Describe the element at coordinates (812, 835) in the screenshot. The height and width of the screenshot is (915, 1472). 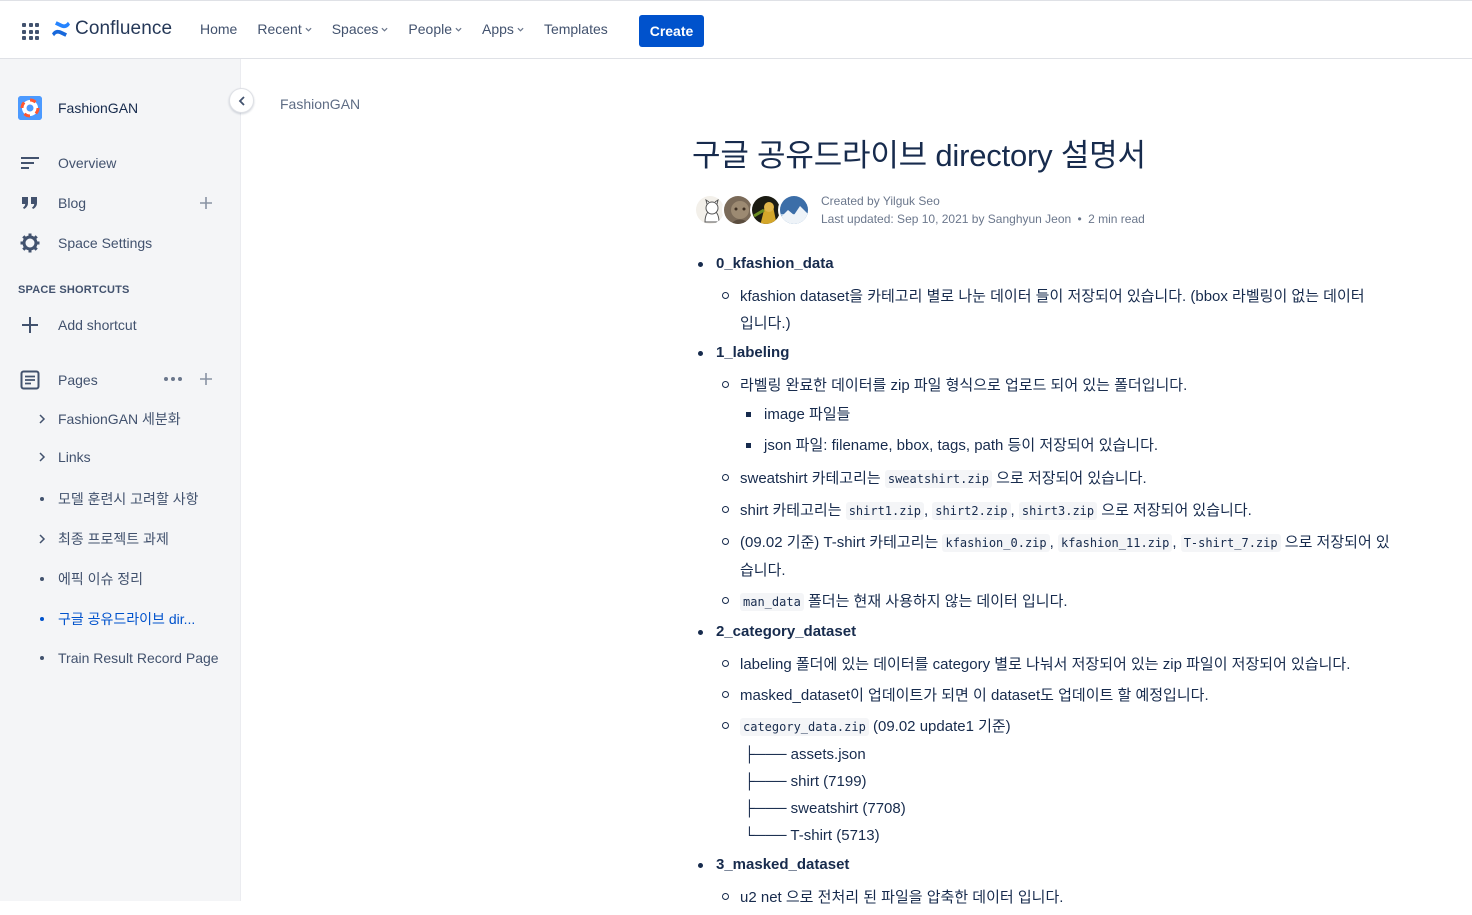
I see `file-tree-line: └─── T-shirt (5713)` at that location.